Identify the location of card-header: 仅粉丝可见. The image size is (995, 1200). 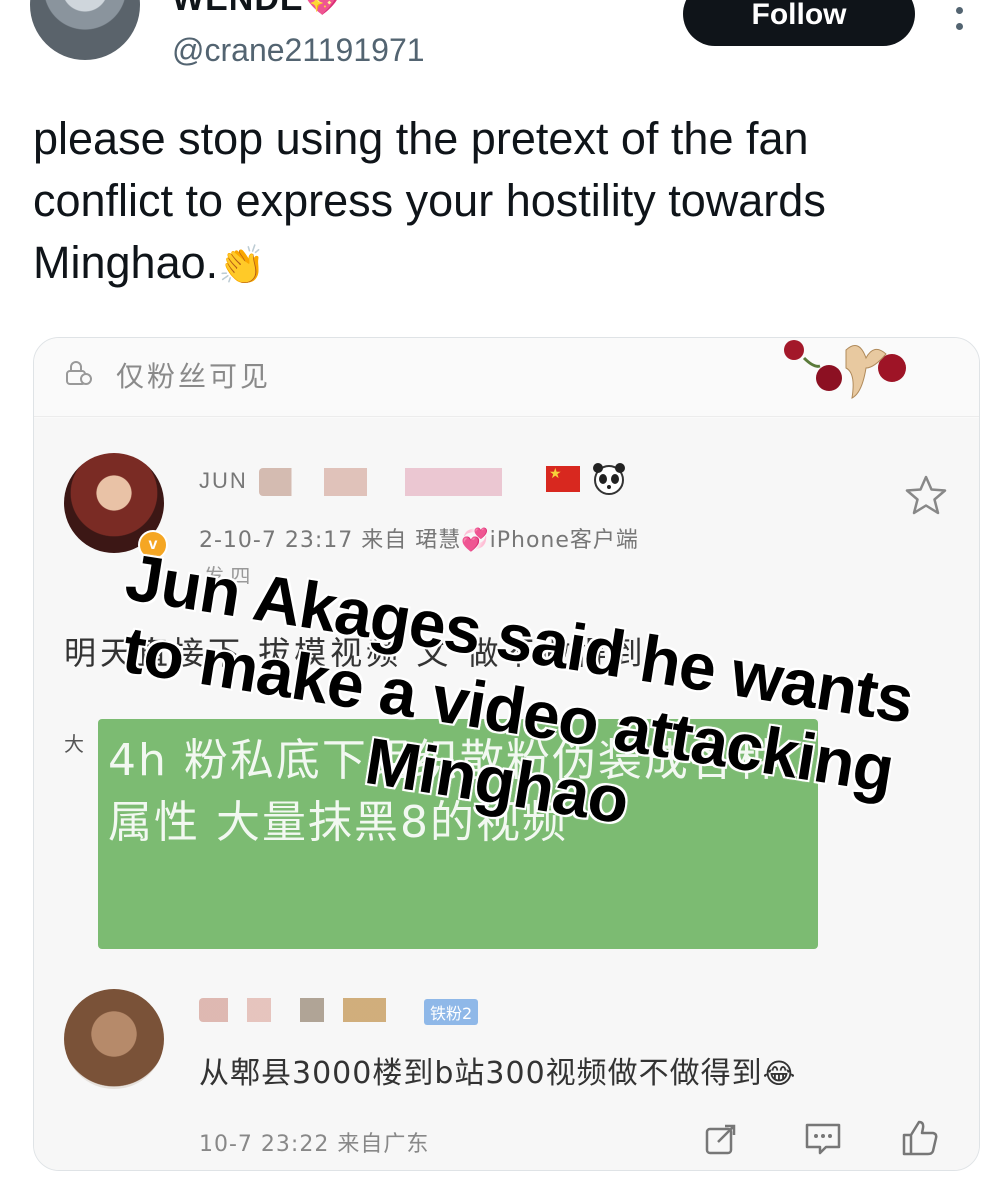
(506, 377).